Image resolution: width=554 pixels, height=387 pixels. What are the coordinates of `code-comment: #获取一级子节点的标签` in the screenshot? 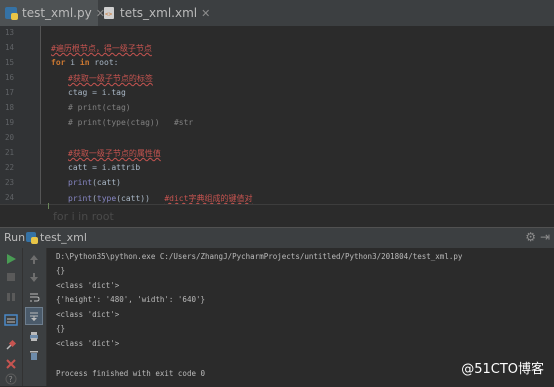 It's located at (110, 78).